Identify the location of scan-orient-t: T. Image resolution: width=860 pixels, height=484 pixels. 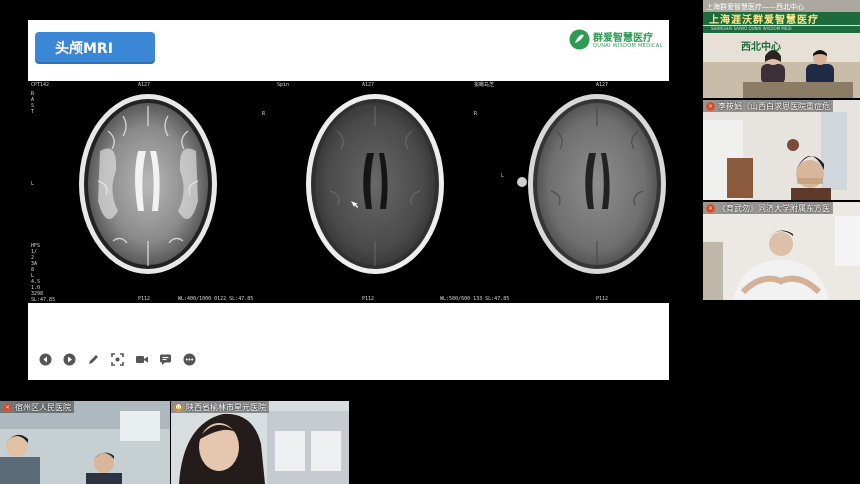
(33, 112).